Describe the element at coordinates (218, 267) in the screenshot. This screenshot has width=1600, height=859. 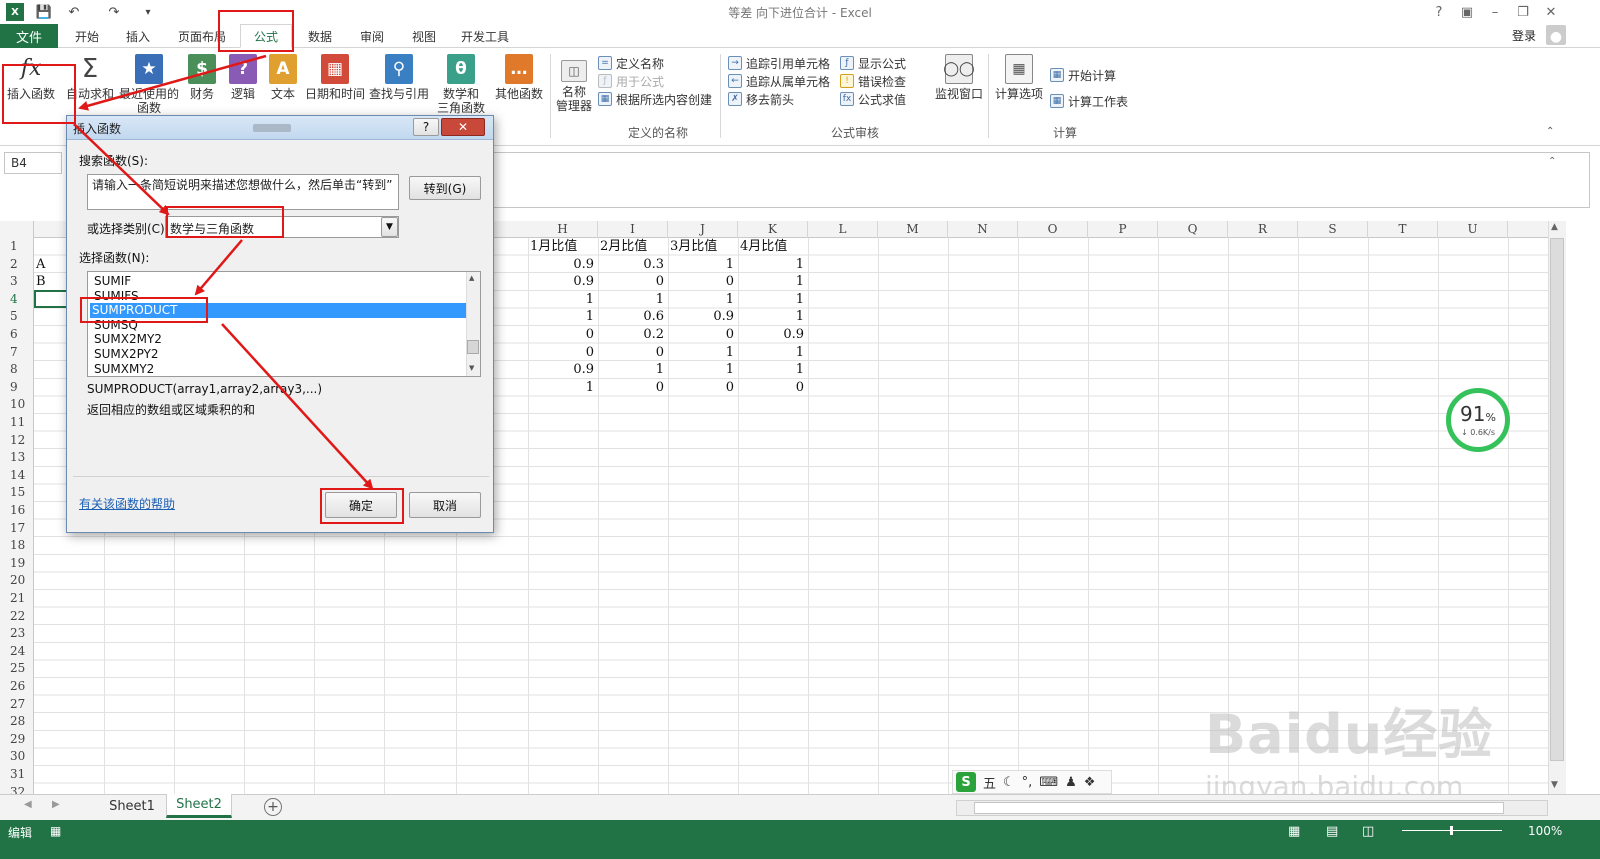
I see `arrow-category-to-sumproduct` at that location.